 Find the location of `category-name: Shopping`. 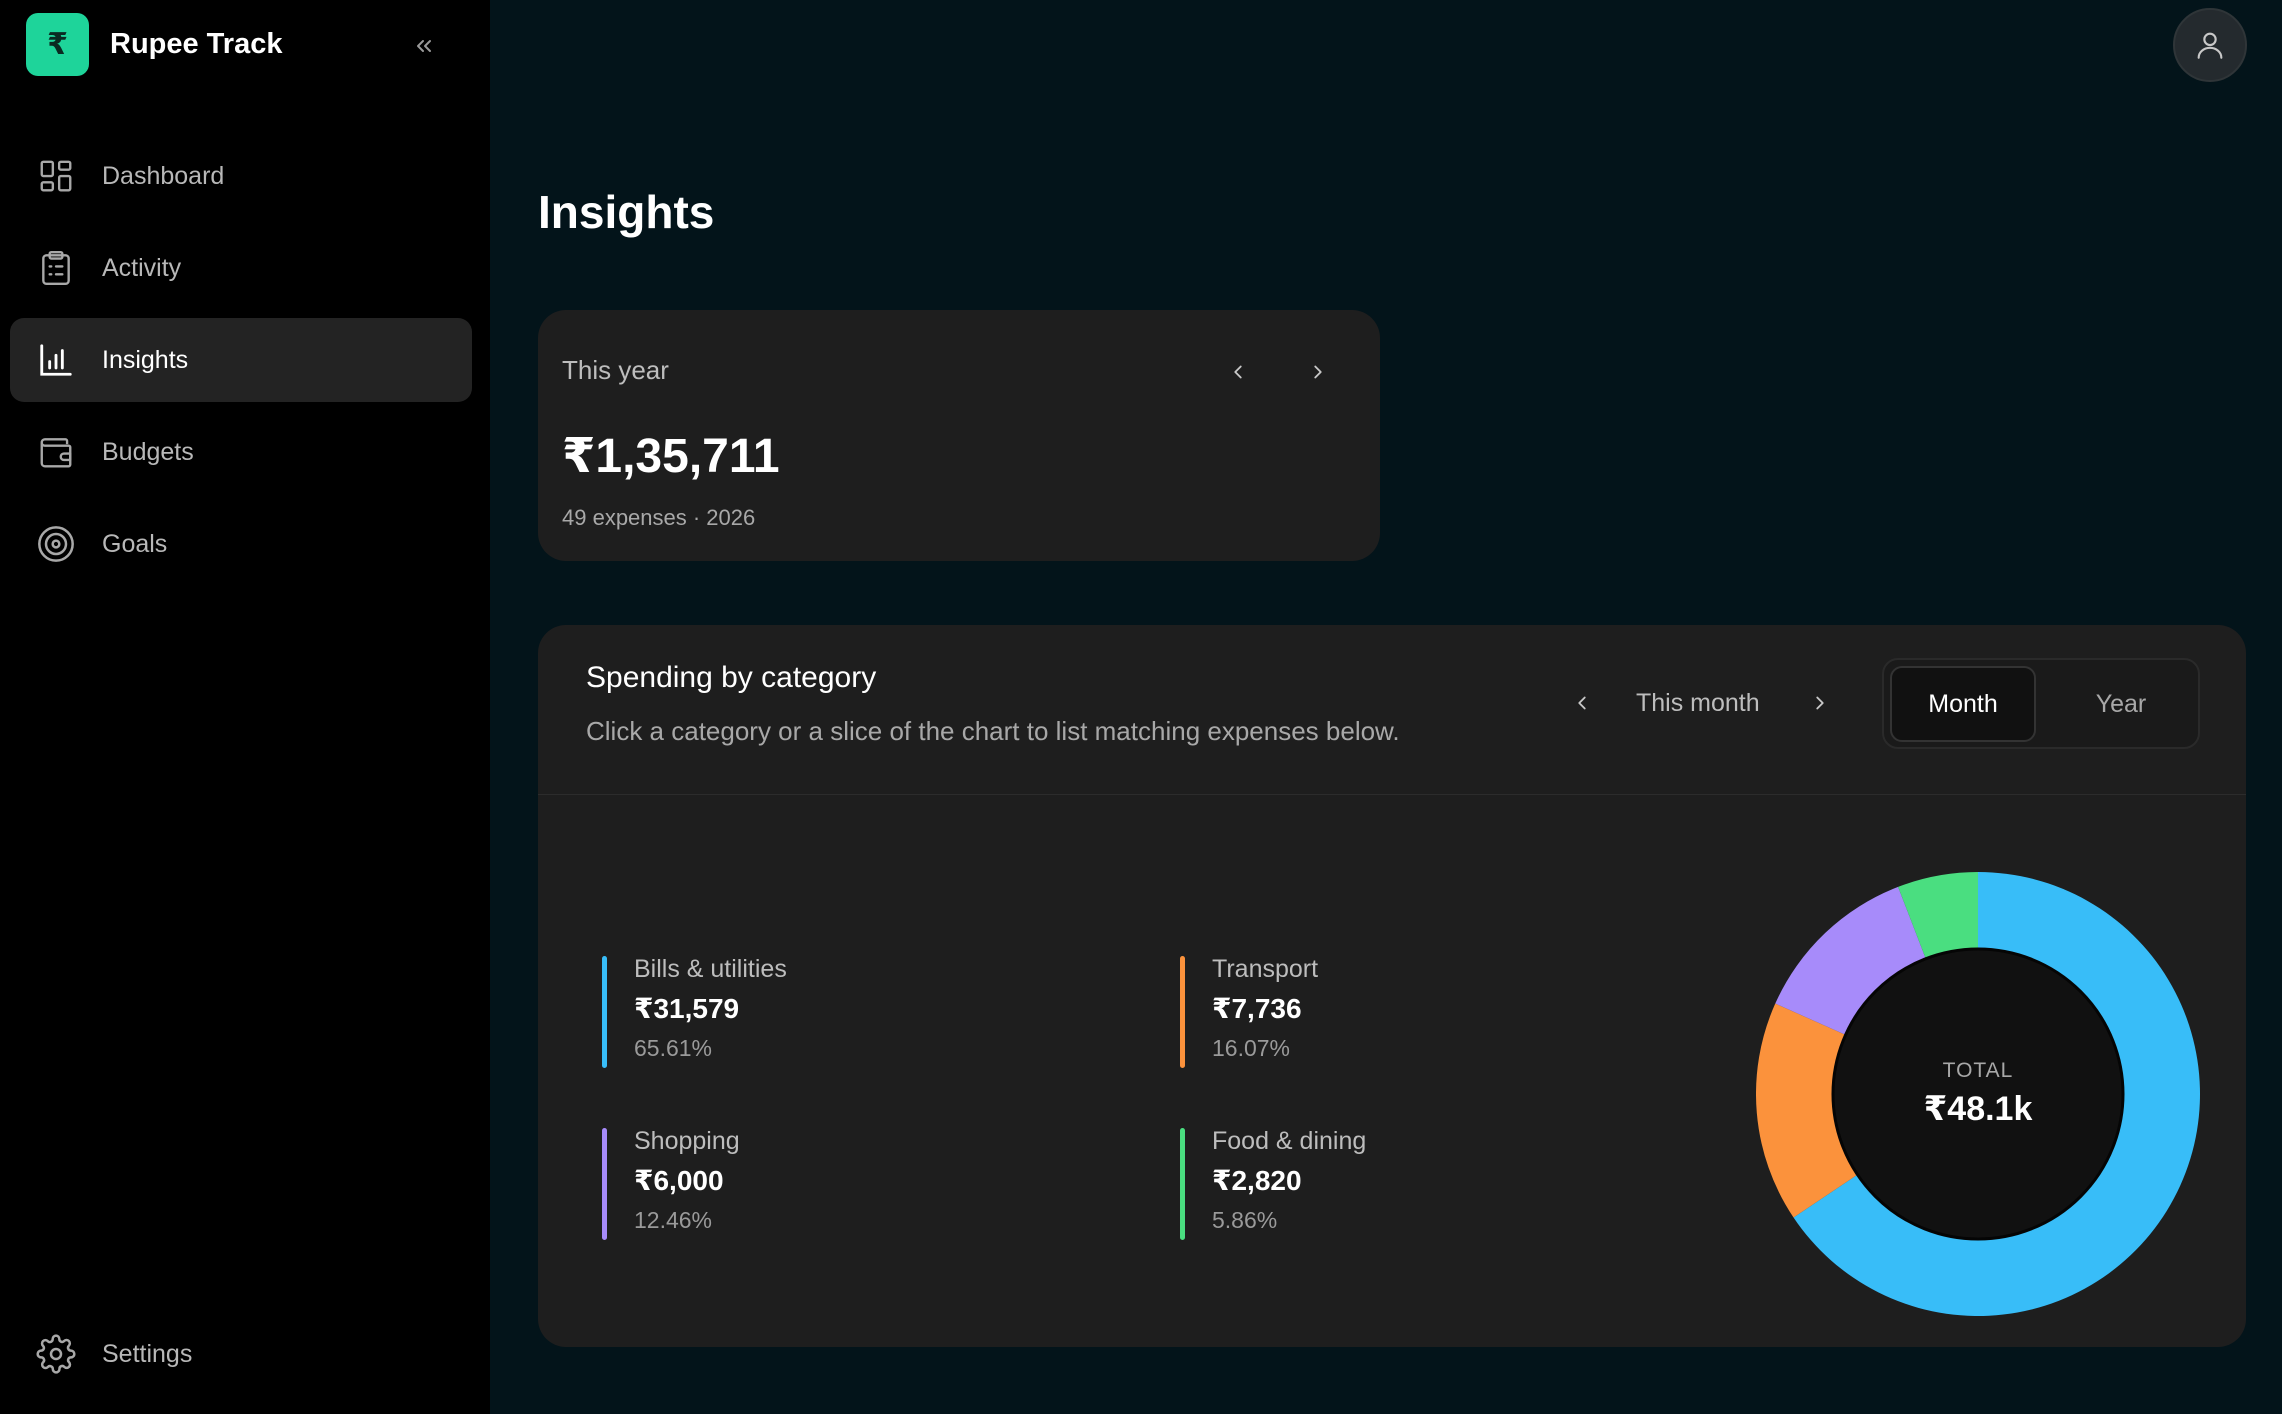

category-name: Shopping is located at coordinates (687, 1141).